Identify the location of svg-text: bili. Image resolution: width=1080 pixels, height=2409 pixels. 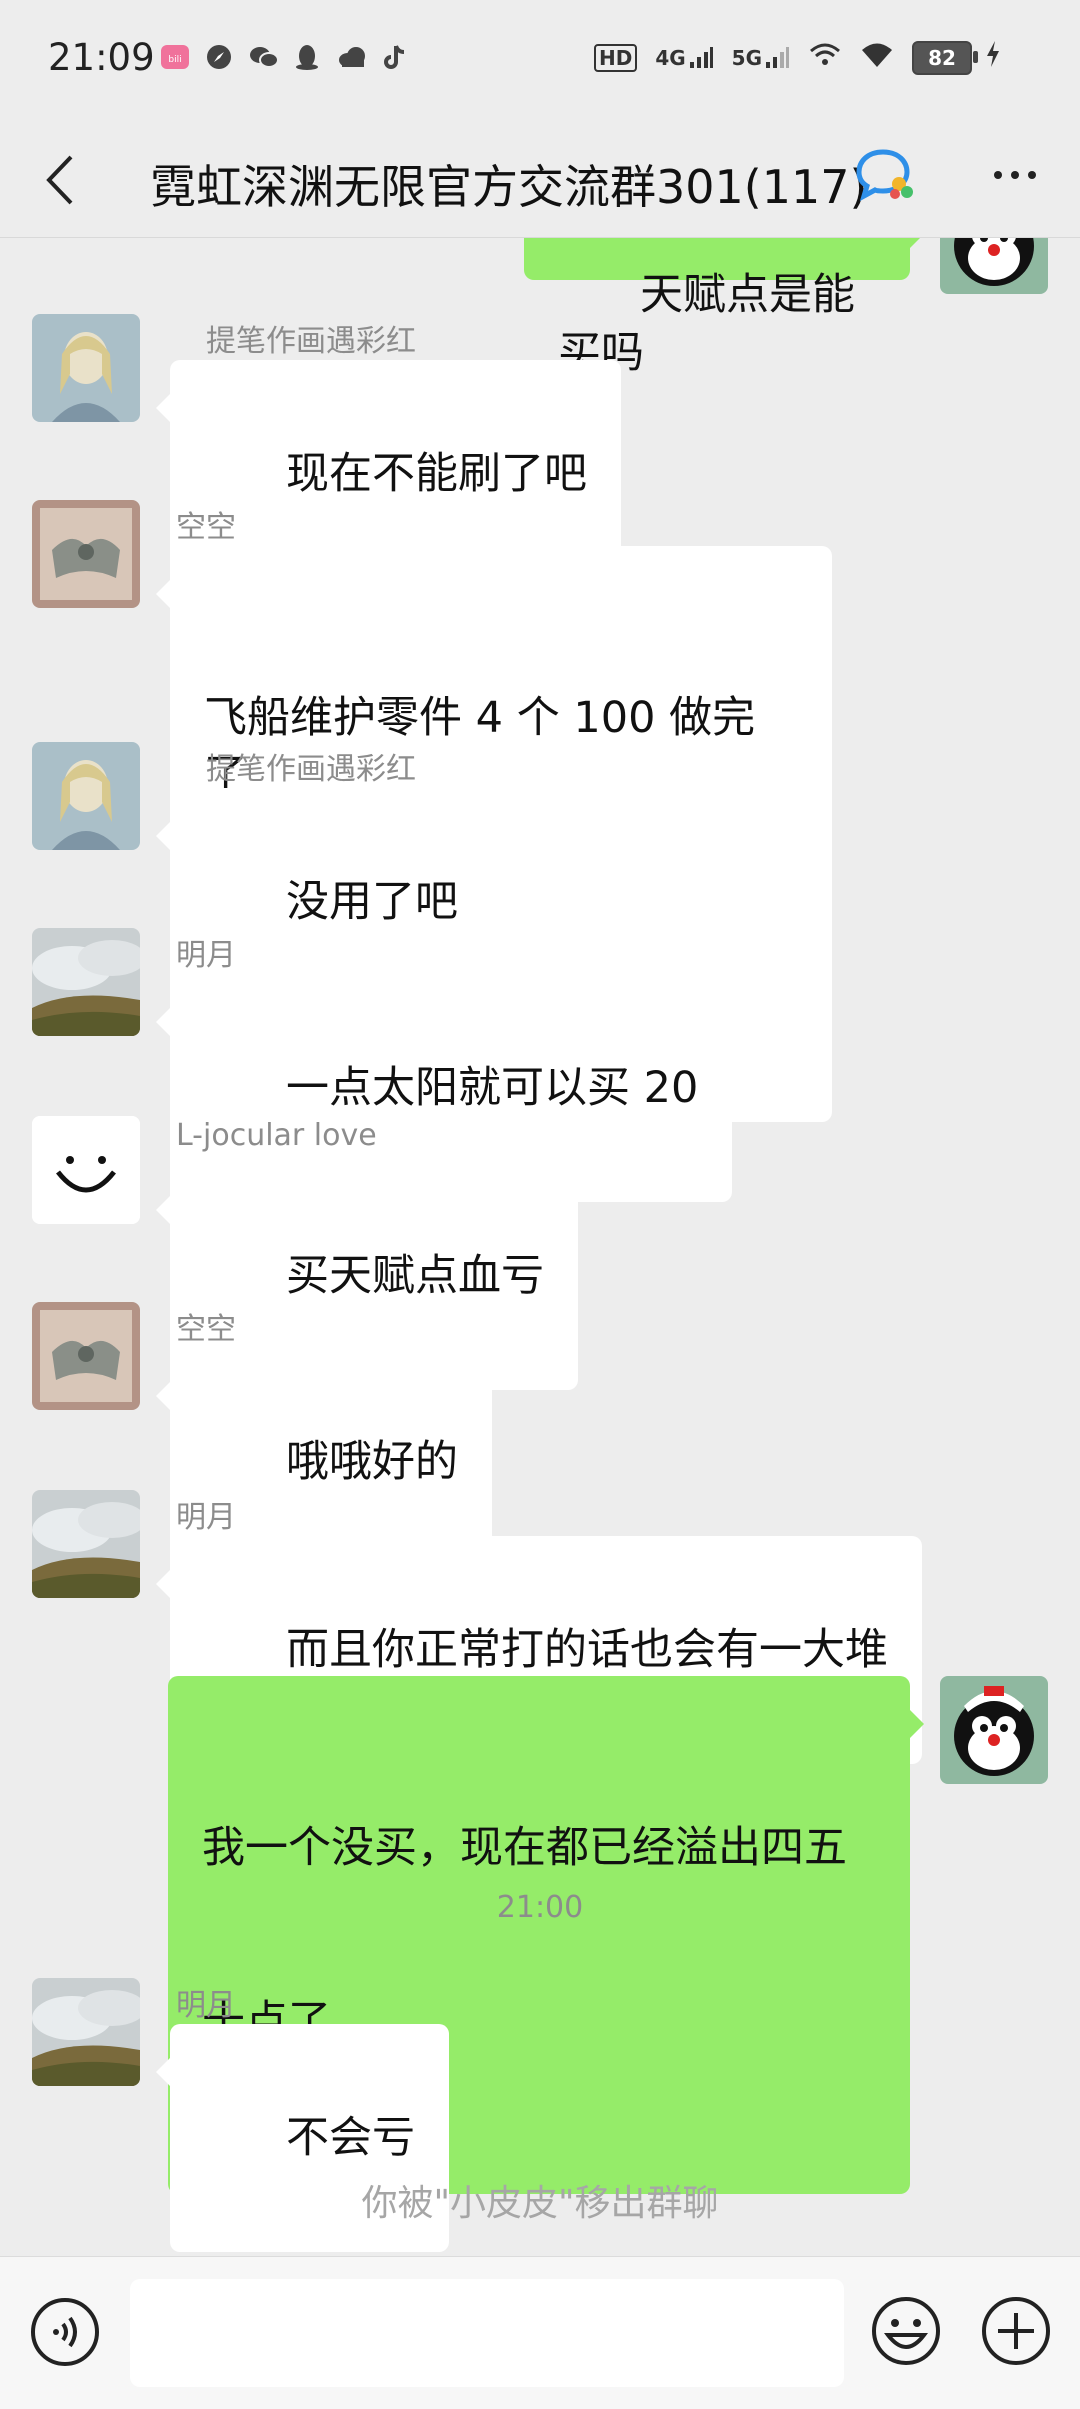
(174, 60).